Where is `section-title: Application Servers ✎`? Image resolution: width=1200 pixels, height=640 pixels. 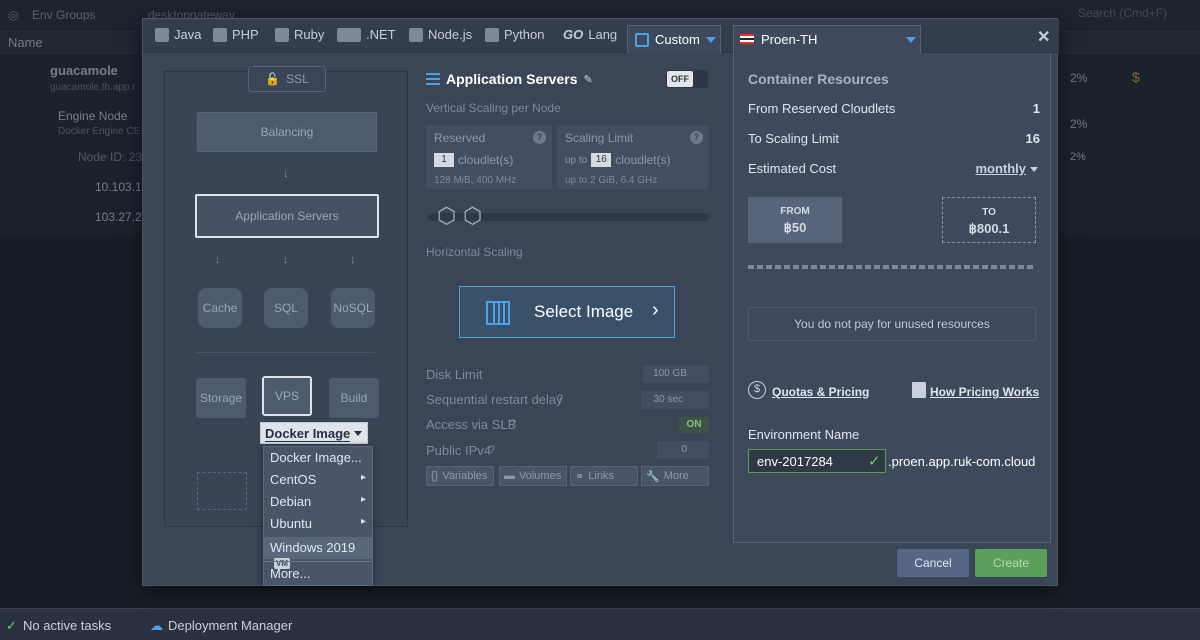 section-title: Application Servers ✎ is located at coordinates (509, 79).